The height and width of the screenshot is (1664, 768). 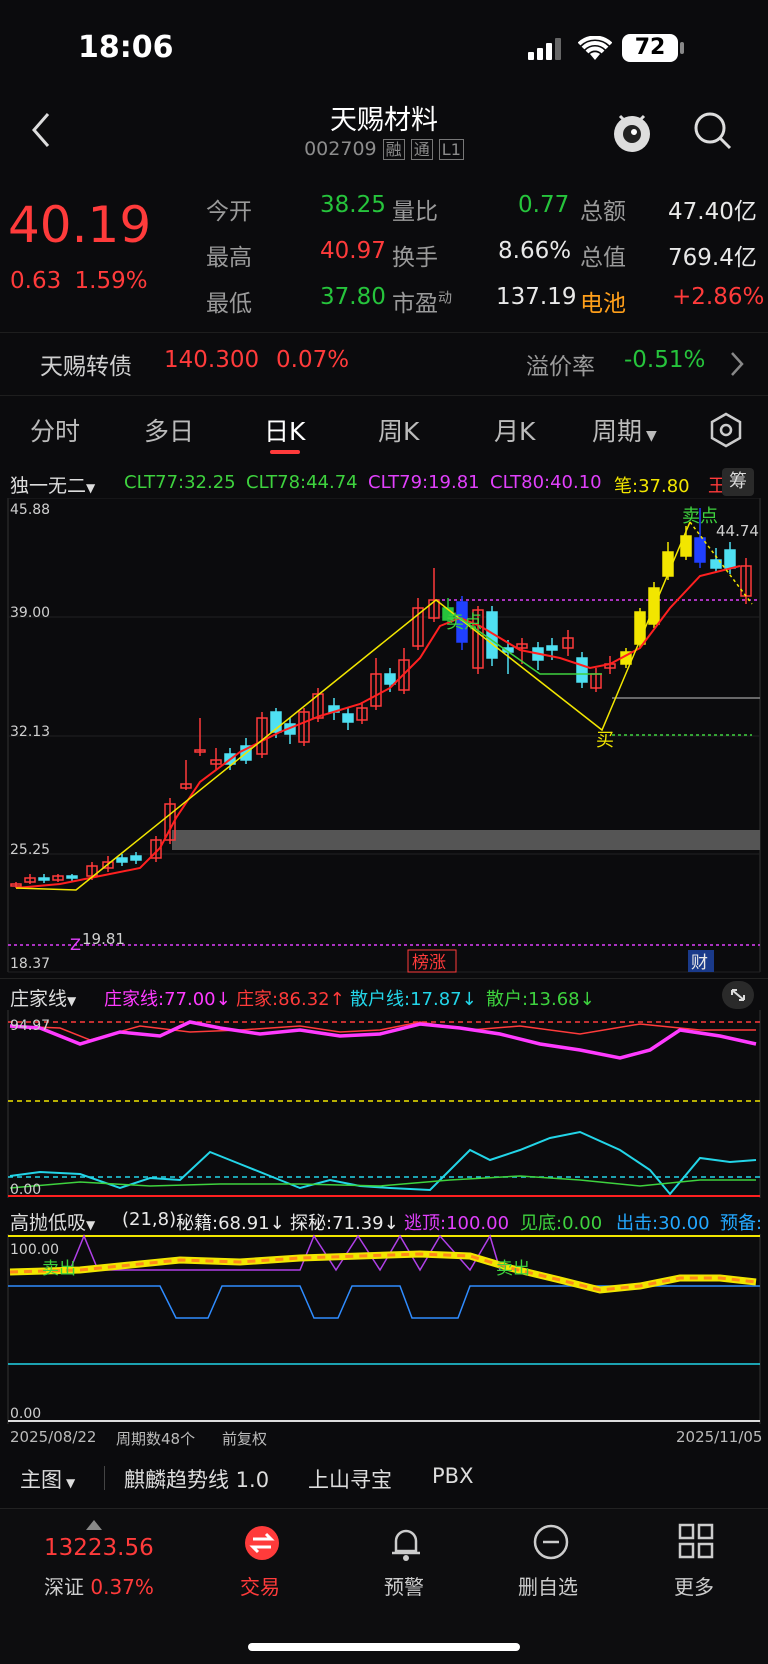 What do you see at coordinates (665, 360) in the screenshot?
I see `premium-value: -0.51%` at bounding box center [665, 360].